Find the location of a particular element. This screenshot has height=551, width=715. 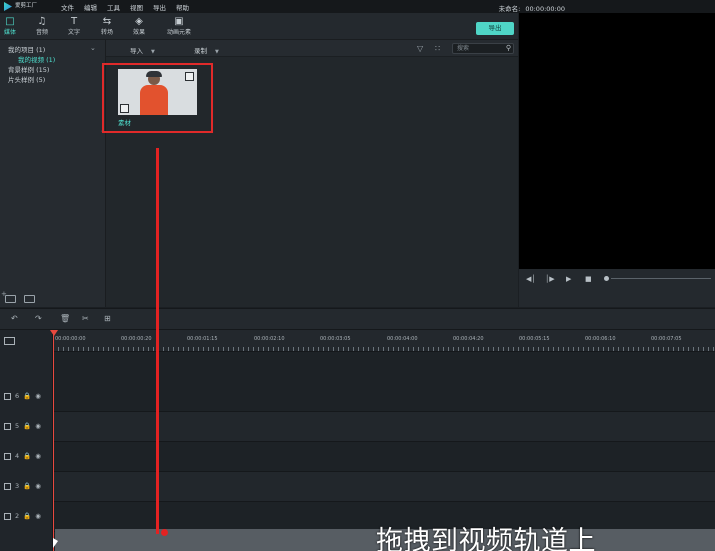

thumbnail-person-cap is located at coordinates (154, 74).